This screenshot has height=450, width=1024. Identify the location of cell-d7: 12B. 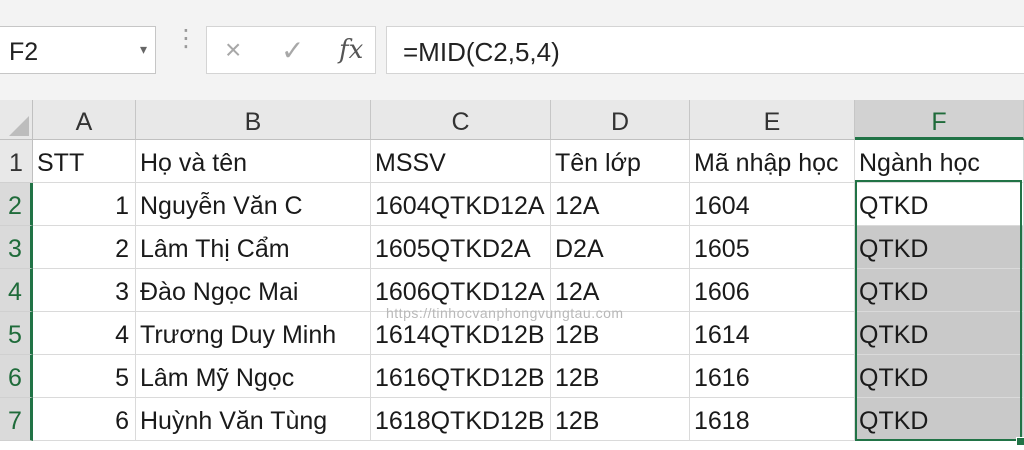
(620, 419).